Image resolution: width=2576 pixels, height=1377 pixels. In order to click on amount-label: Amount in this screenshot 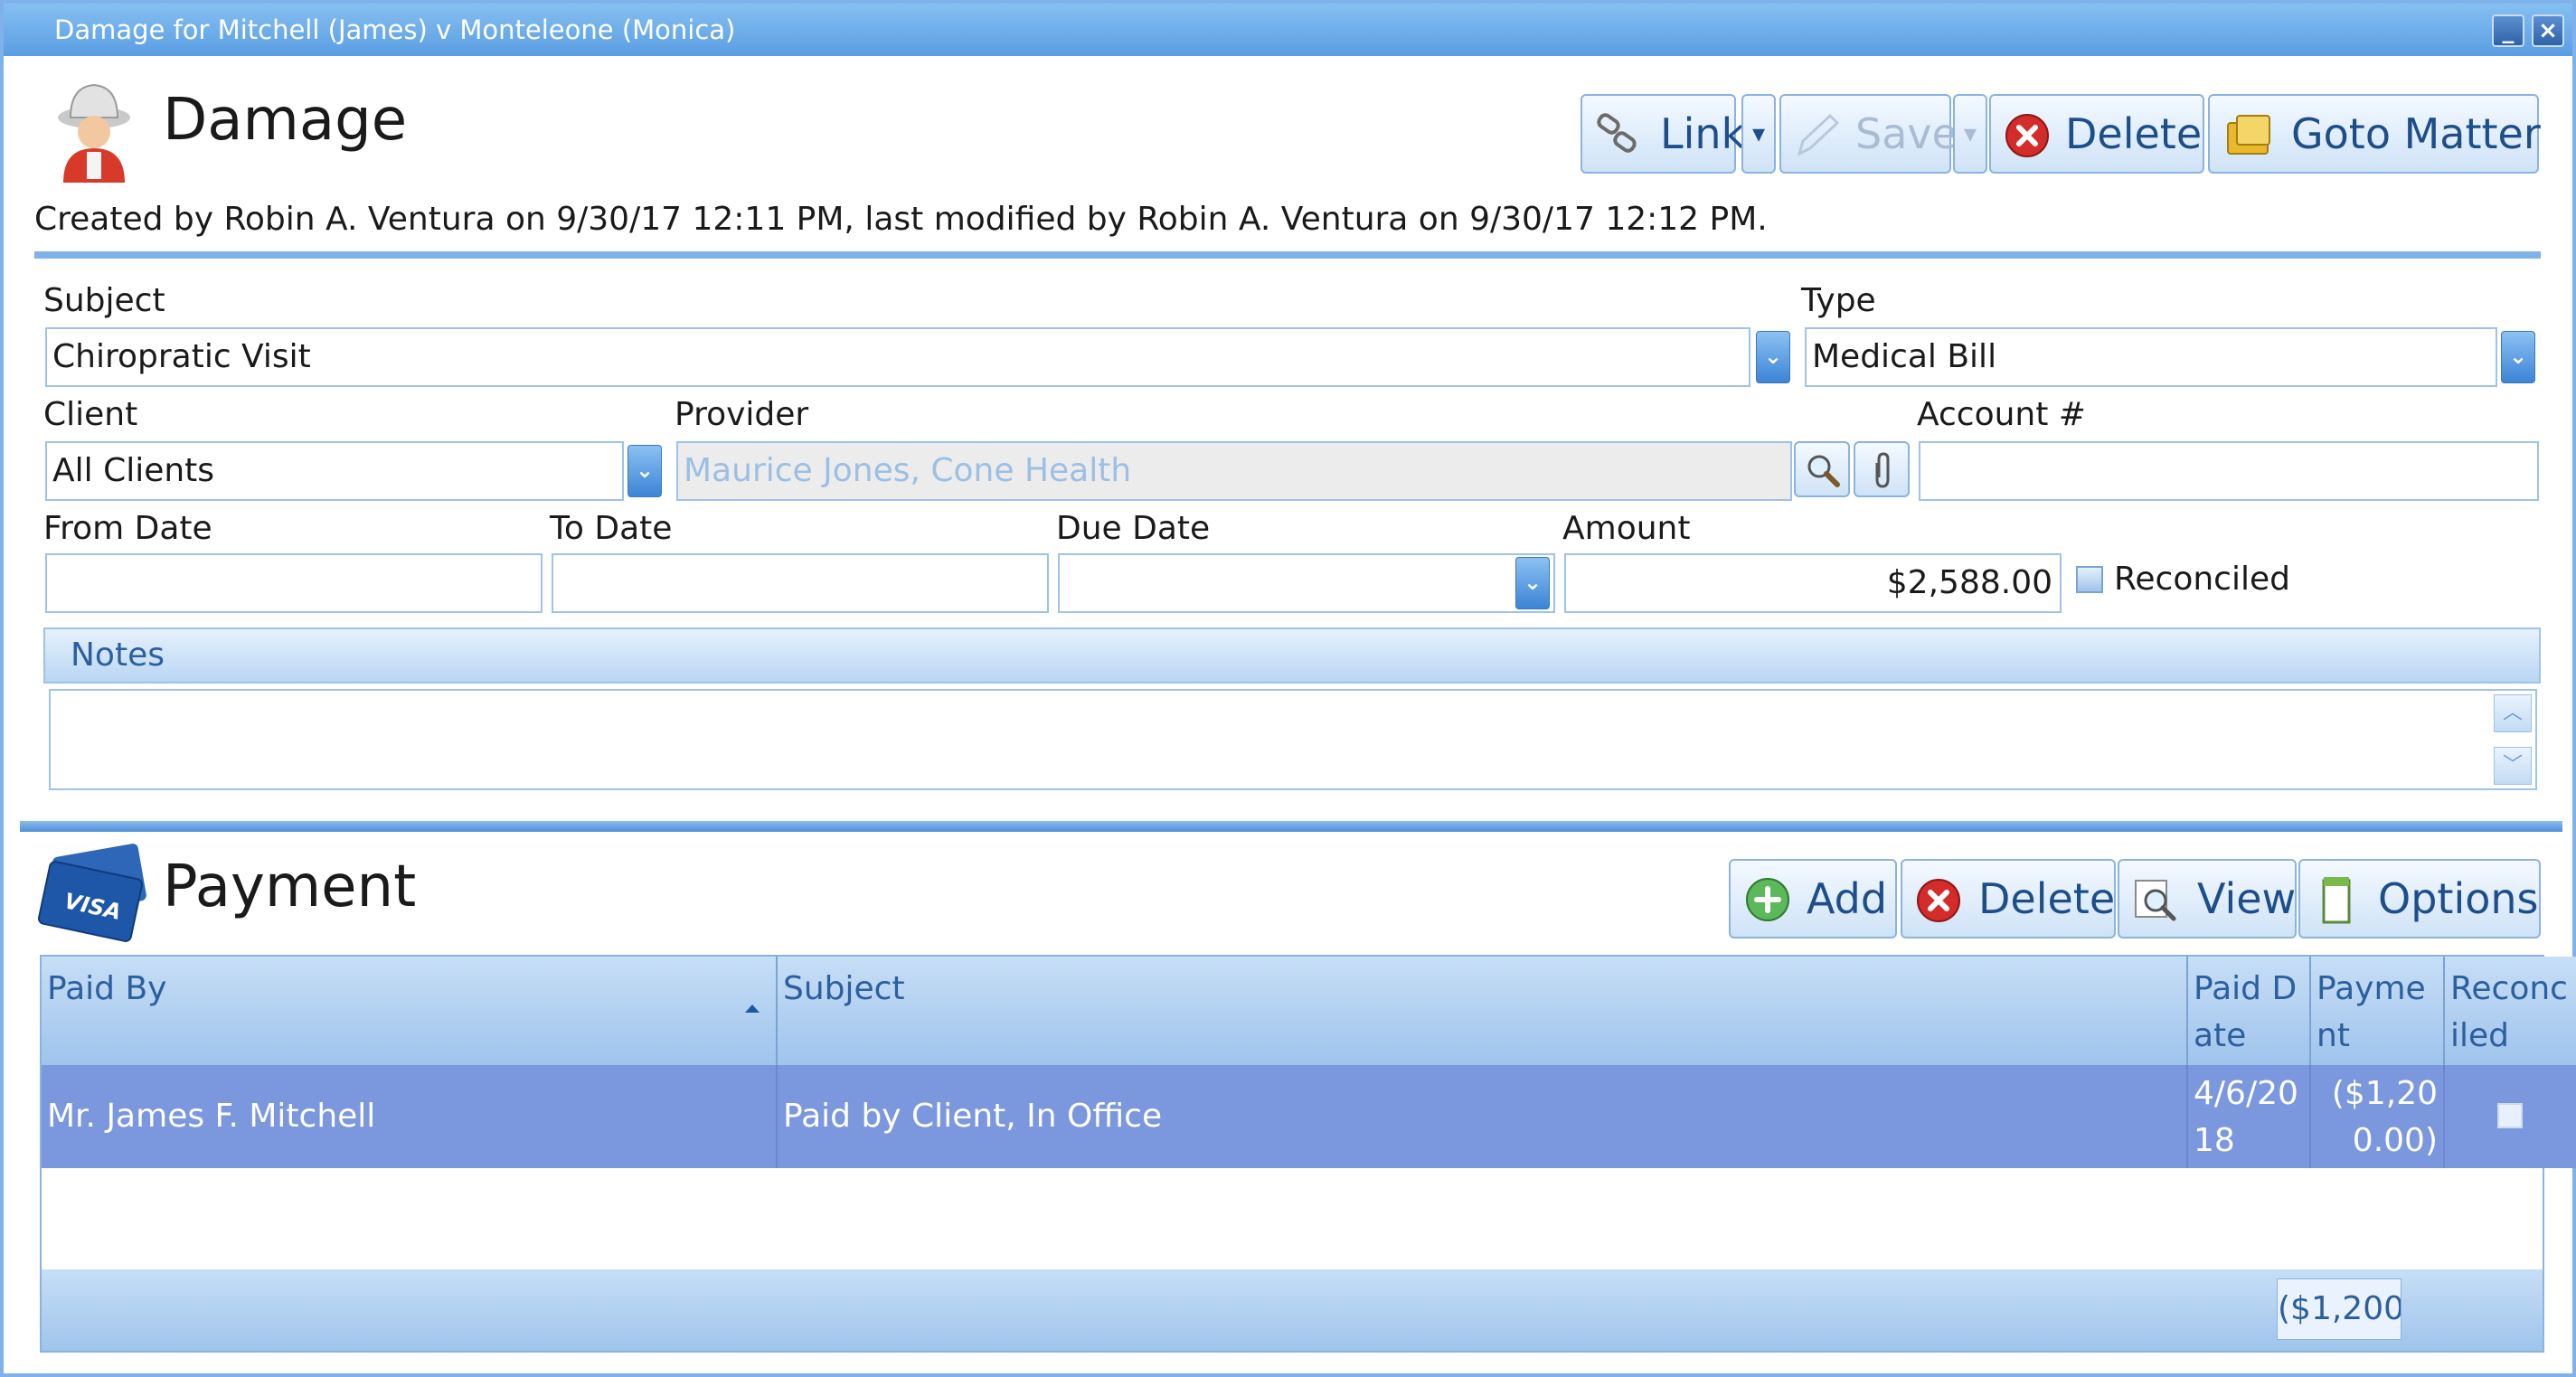, I will do `click(1626, 528)`.